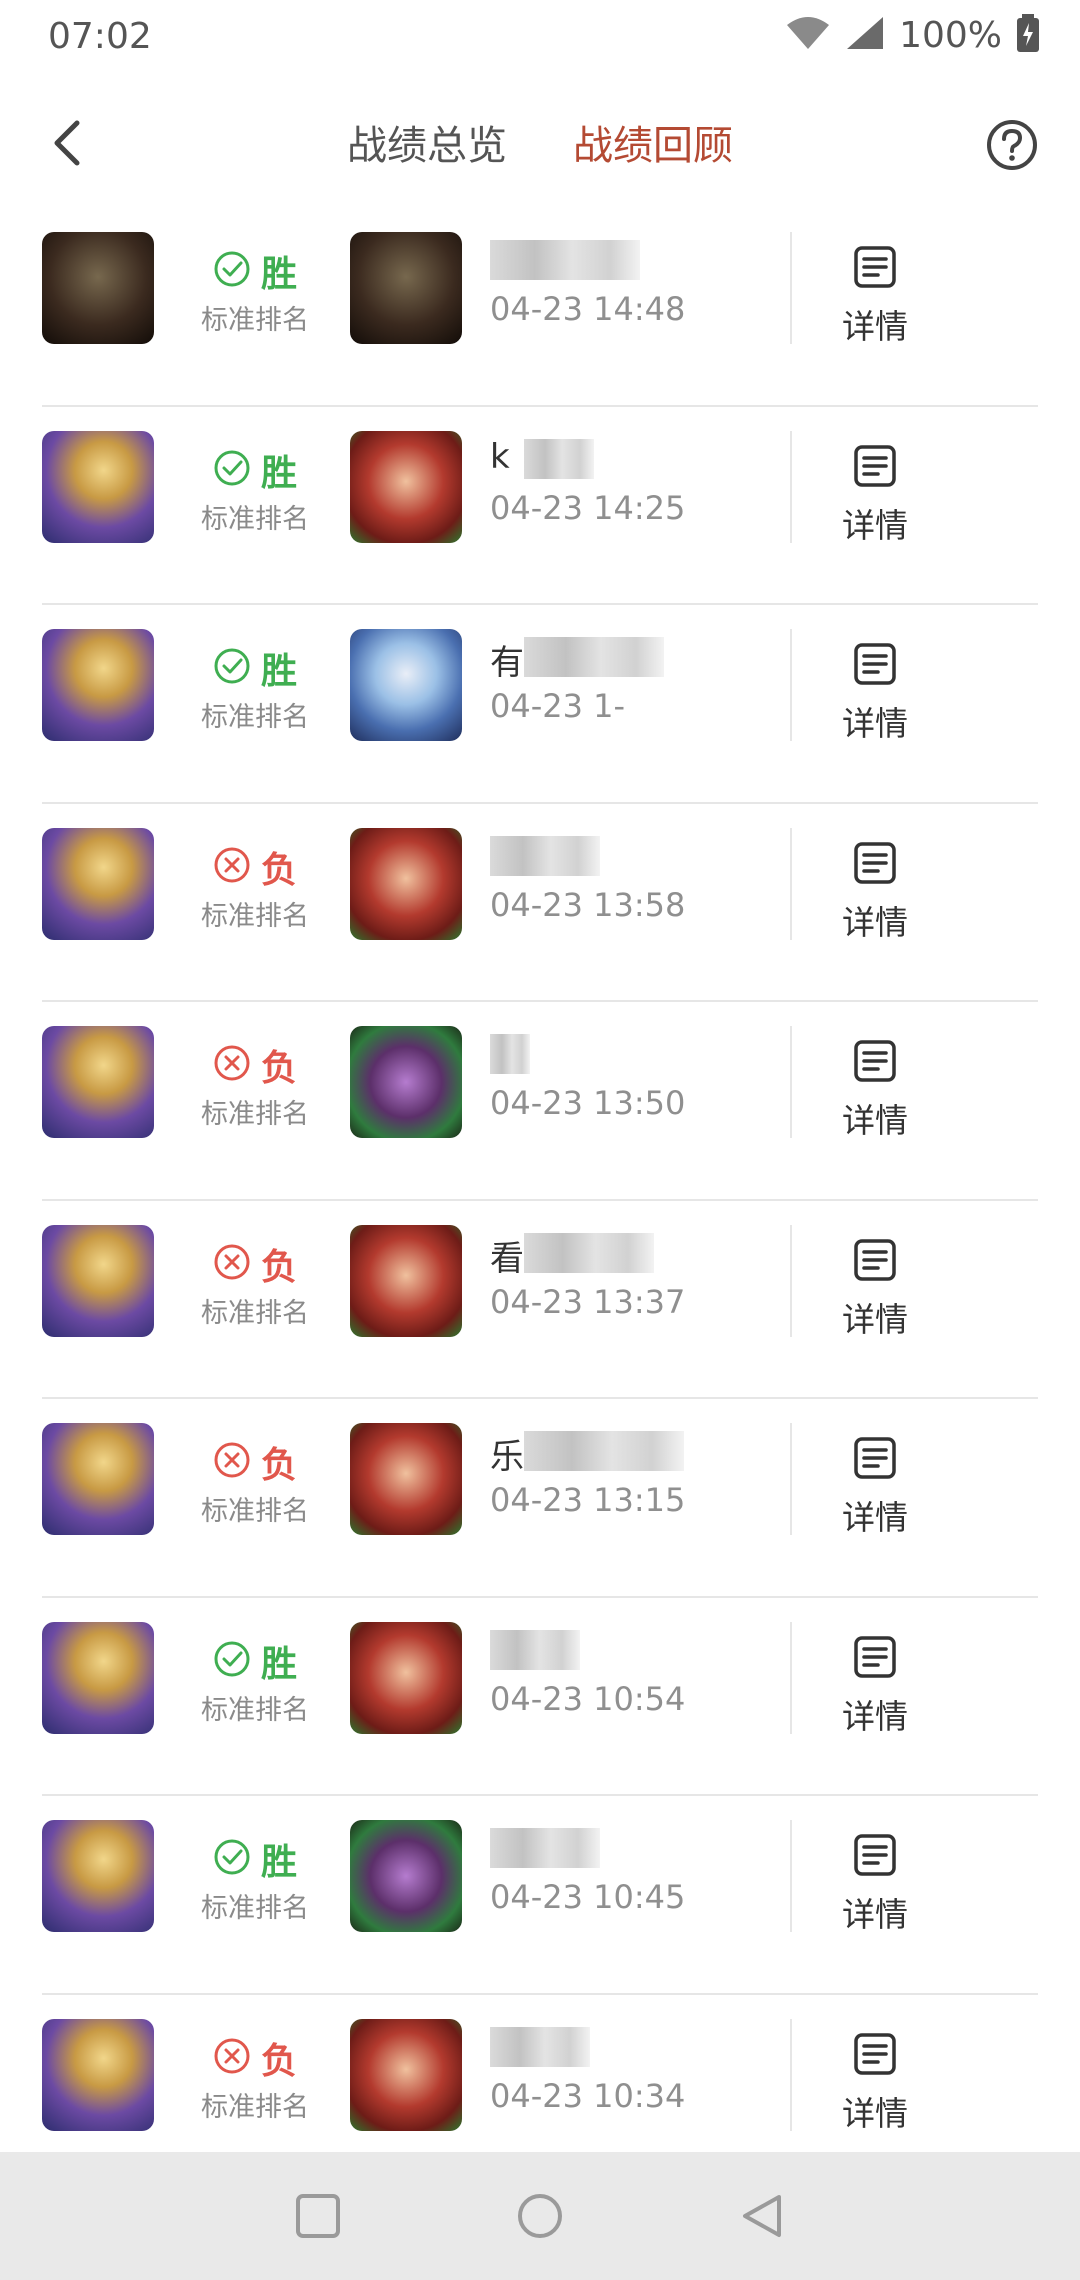  I want to click on match-time: 04-23 1-, so click(558, 706).